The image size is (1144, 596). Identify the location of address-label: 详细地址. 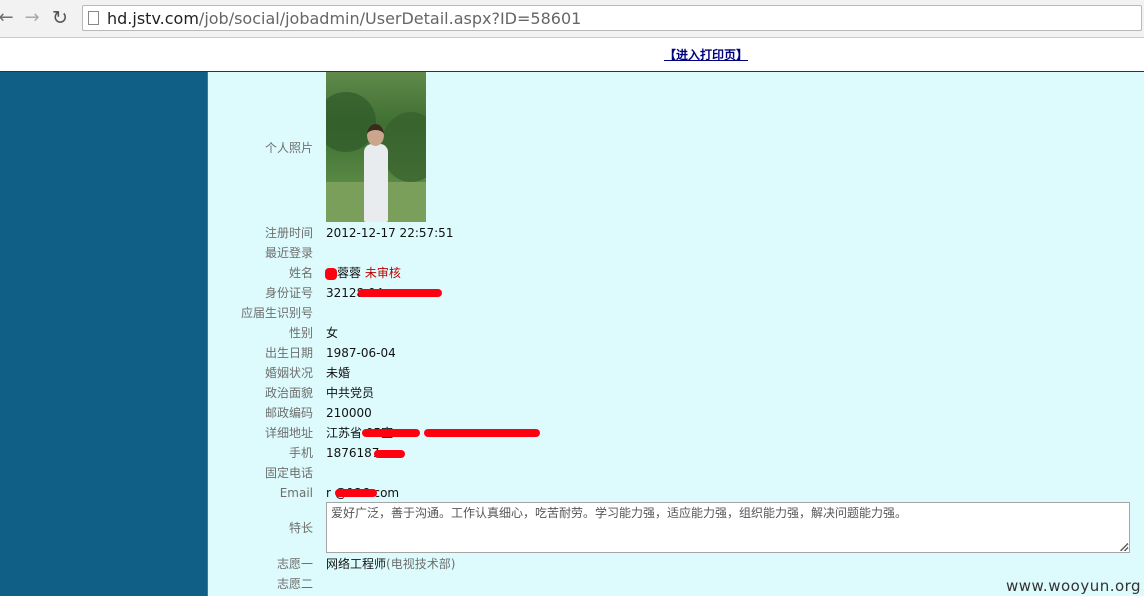
(288, 433).